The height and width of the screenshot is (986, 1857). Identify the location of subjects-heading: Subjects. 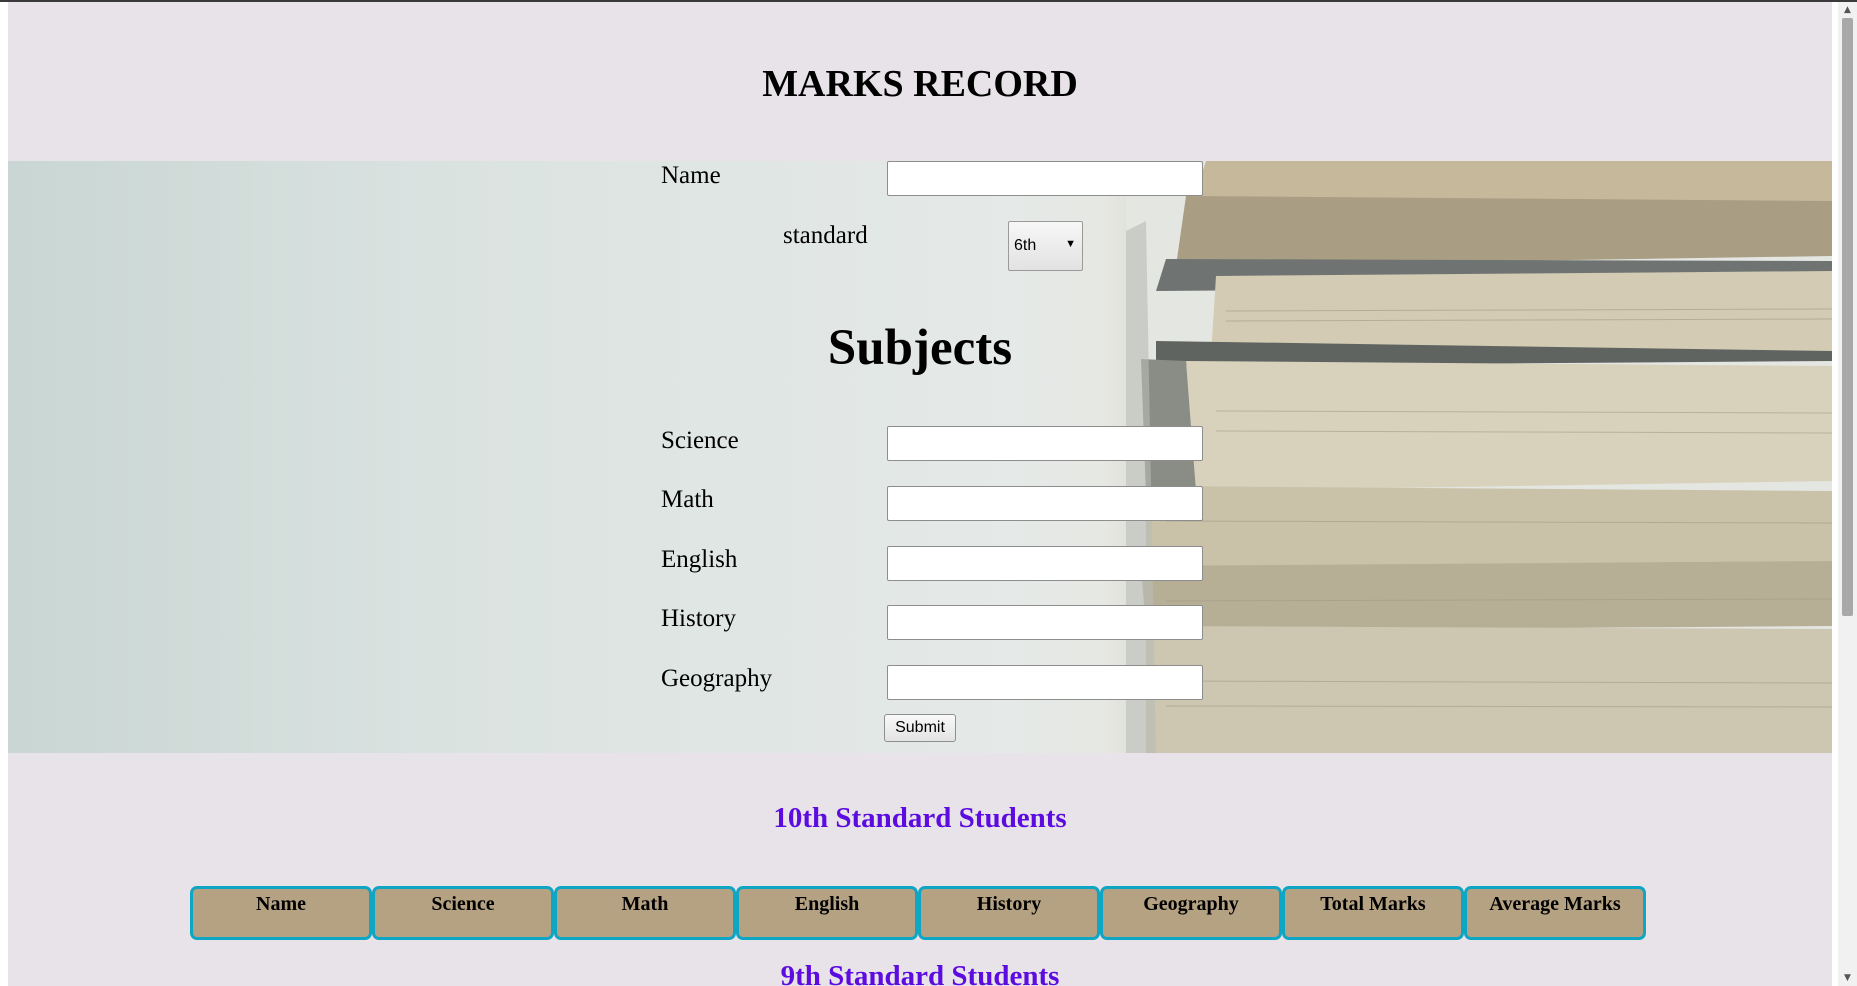
(920, 348).